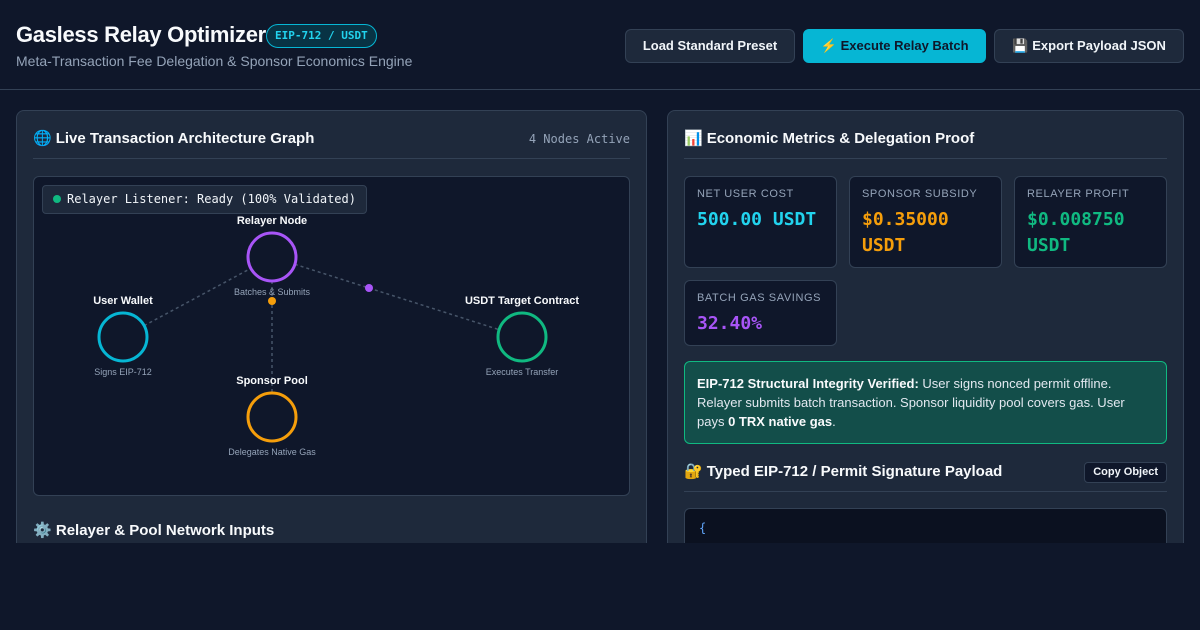  I want to click on copy-object-button: Copy Object, so click(1125, 472).